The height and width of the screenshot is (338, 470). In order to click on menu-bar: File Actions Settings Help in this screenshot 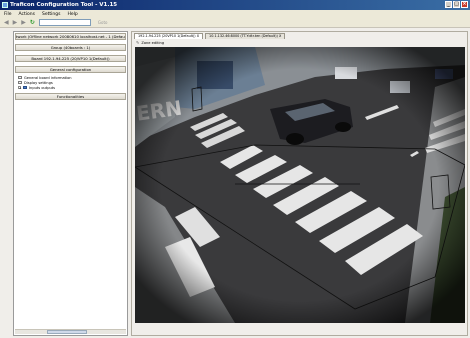, I will do `click(235, 14)`.